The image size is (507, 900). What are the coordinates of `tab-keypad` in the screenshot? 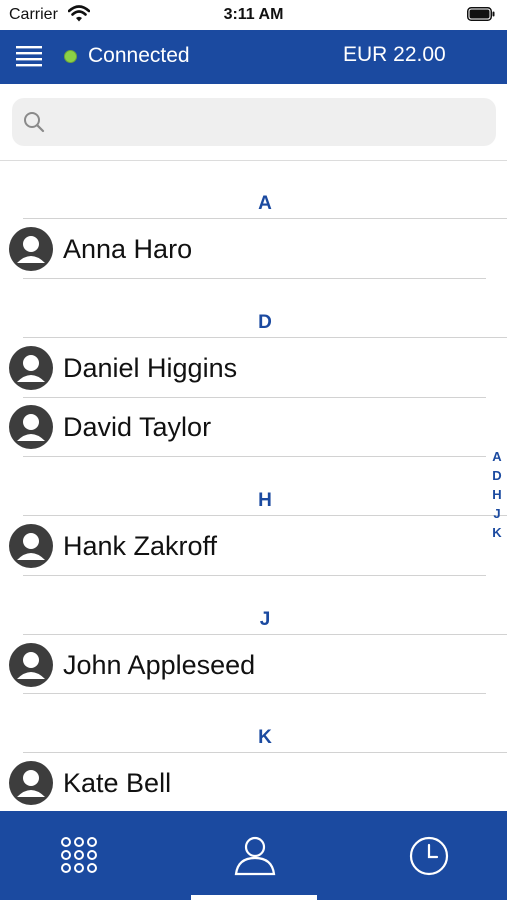 It's located at (80, 855).